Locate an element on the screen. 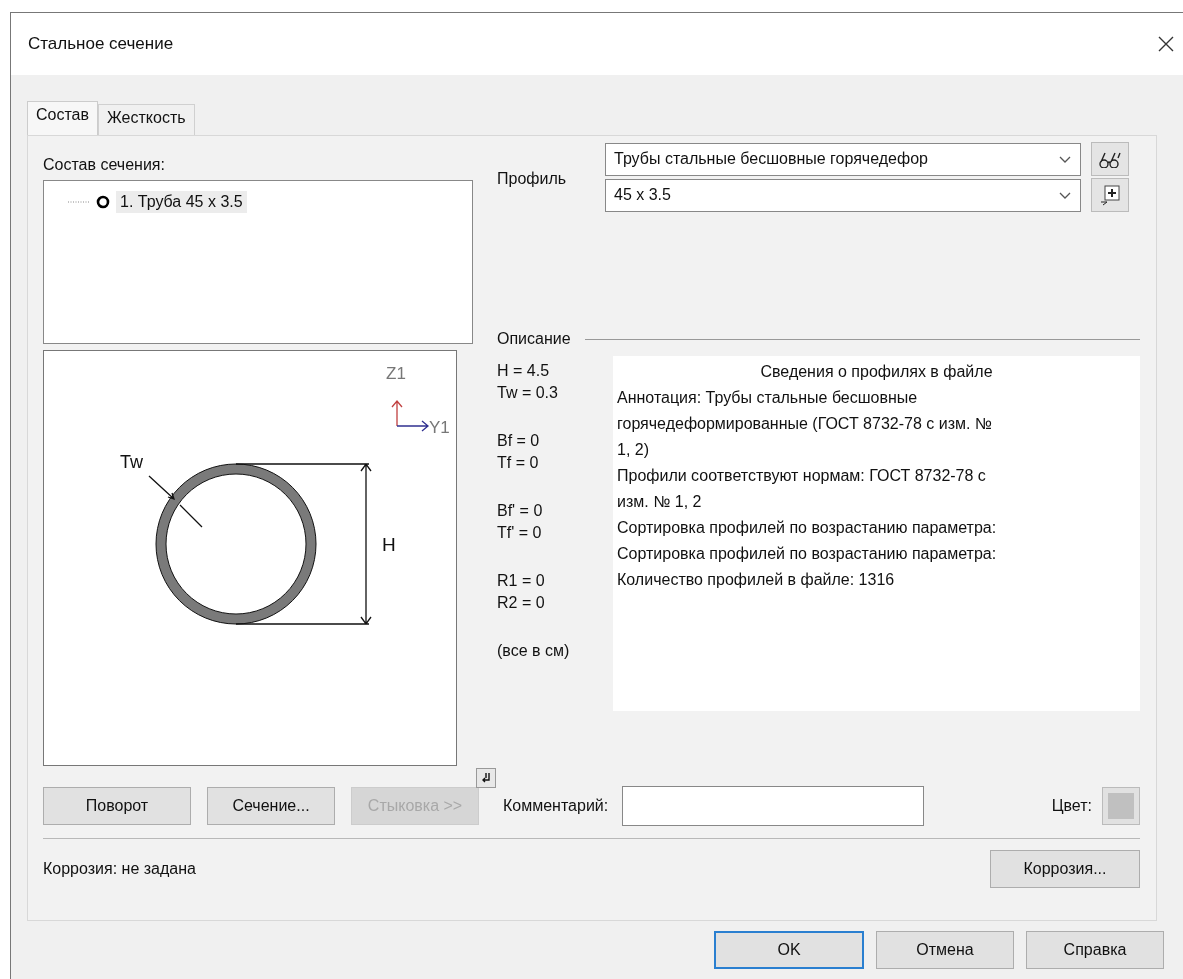 Image resolution: width=1183 pixels, height=979 pixels. parameter-value: Tf = 0 is located at coordinates (518, 463).